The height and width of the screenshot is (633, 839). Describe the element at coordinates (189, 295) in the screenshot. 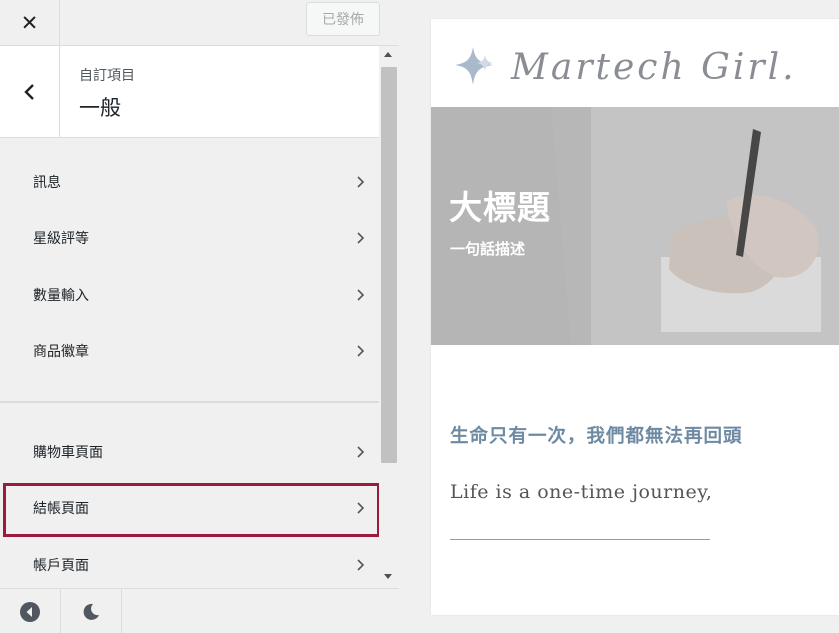

I see `menu-item-quantity-input: 數量輸入` at that location.